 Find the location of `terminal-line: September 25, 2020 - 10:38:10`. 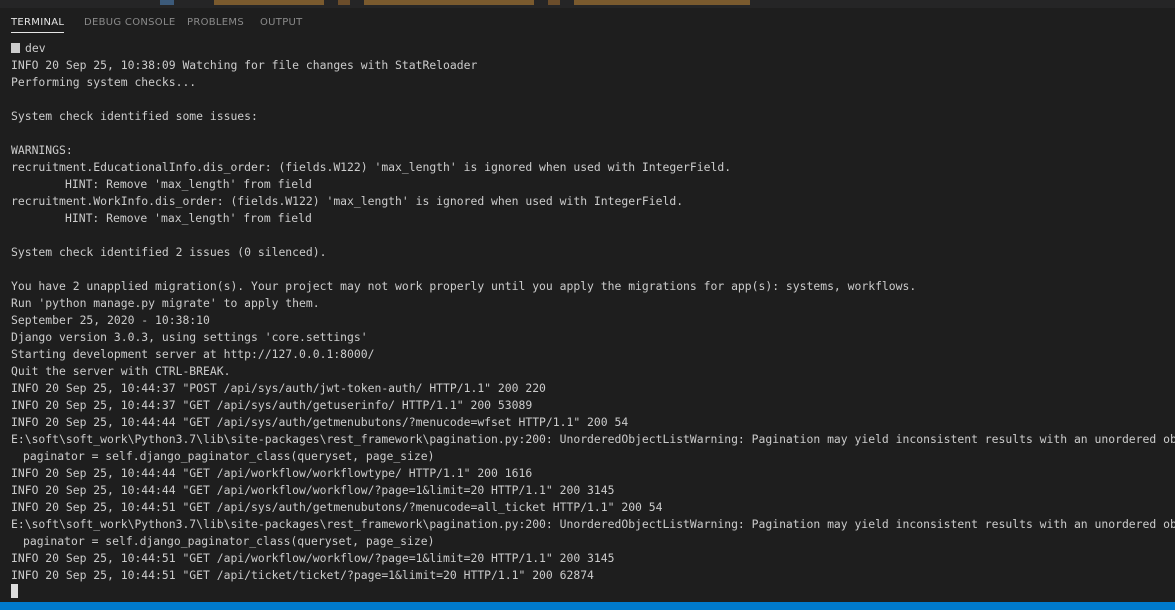

terminal-line: September 25, 2020 - 10:38:10 is located at coordinates (110, 320).